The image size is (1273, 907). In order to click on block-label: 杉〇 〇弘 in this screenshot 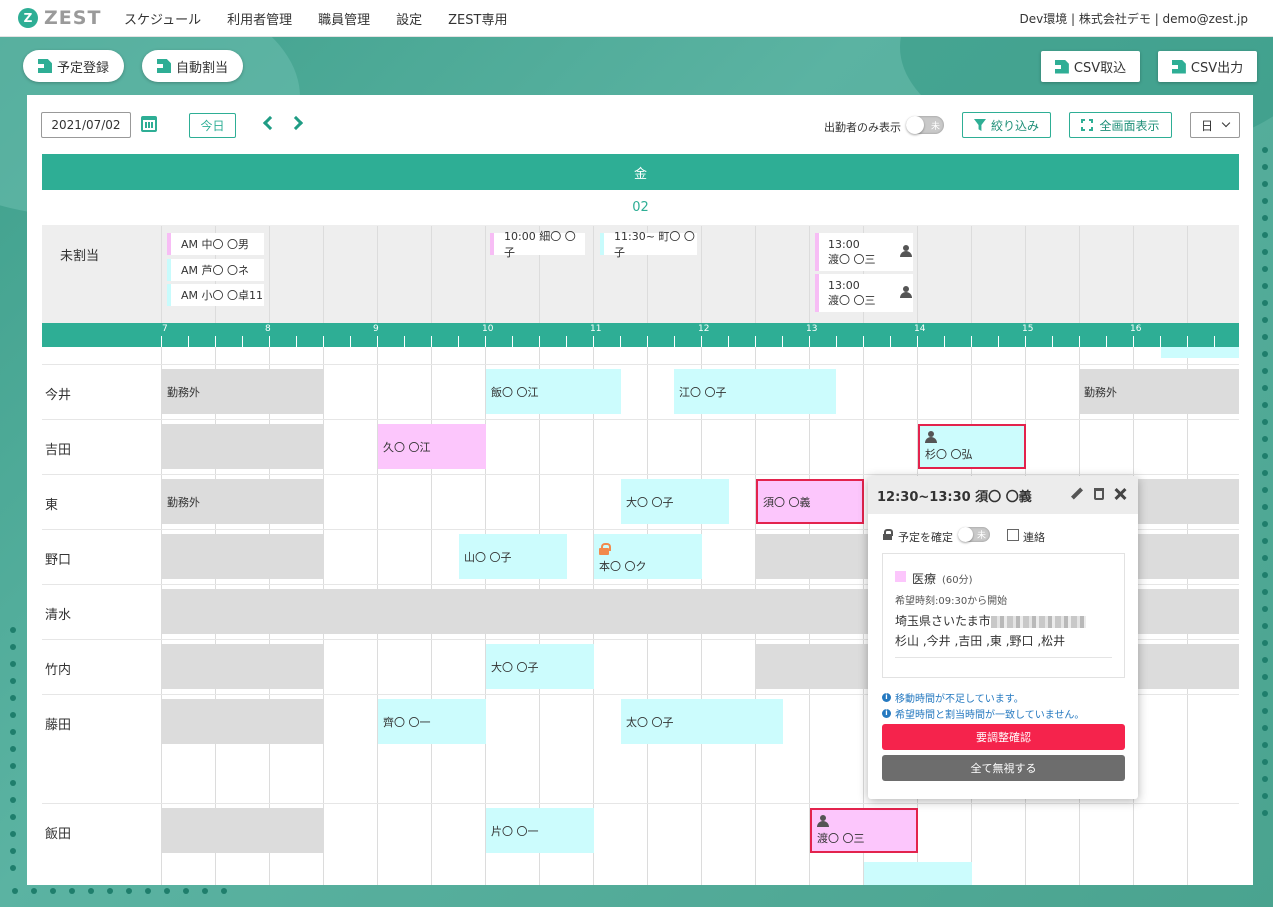, I will do `click(949, 454)`.